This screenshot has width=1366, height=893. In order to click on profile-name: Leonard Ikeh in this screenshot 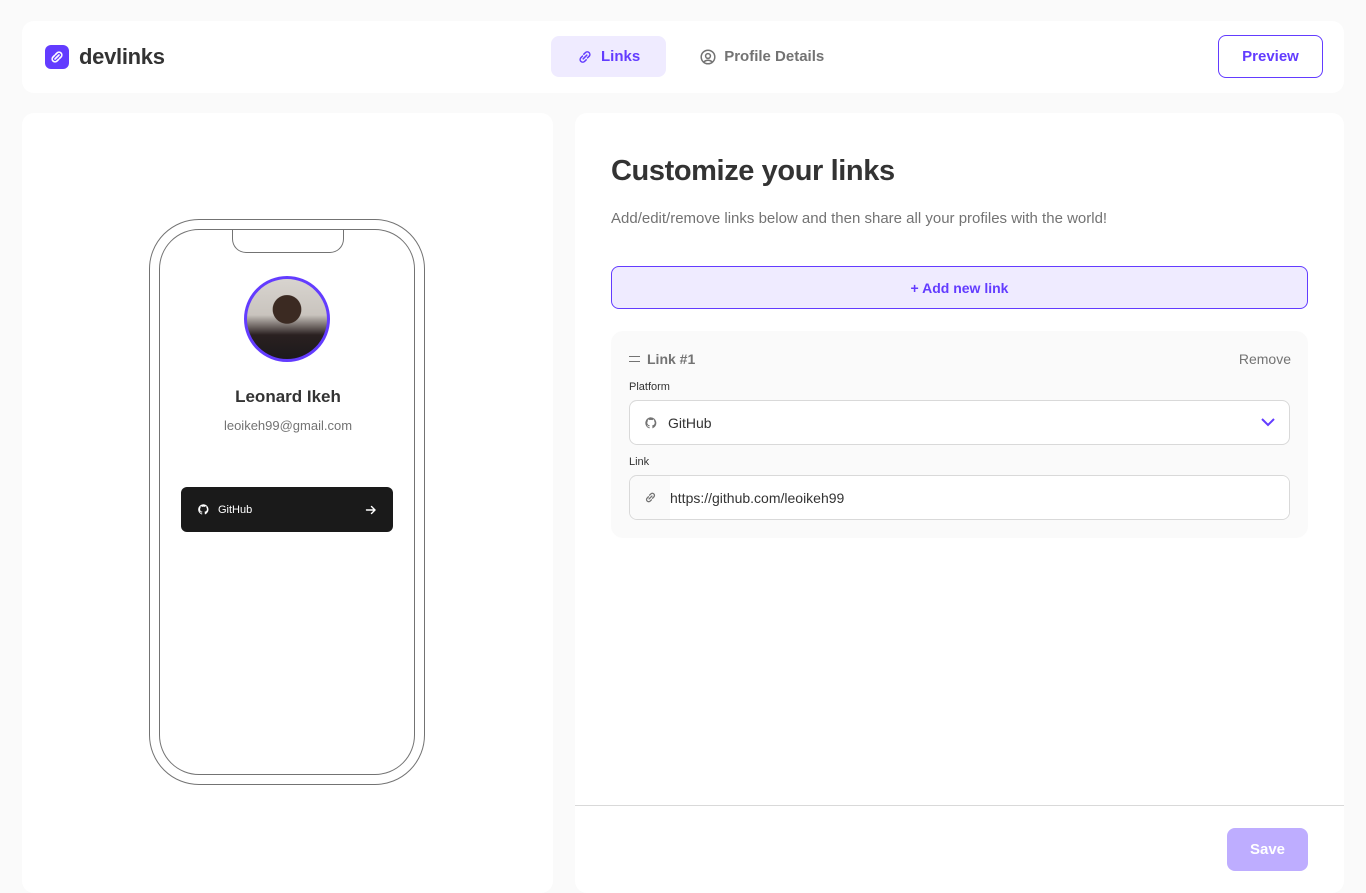, I will do `click(288, 396)`.